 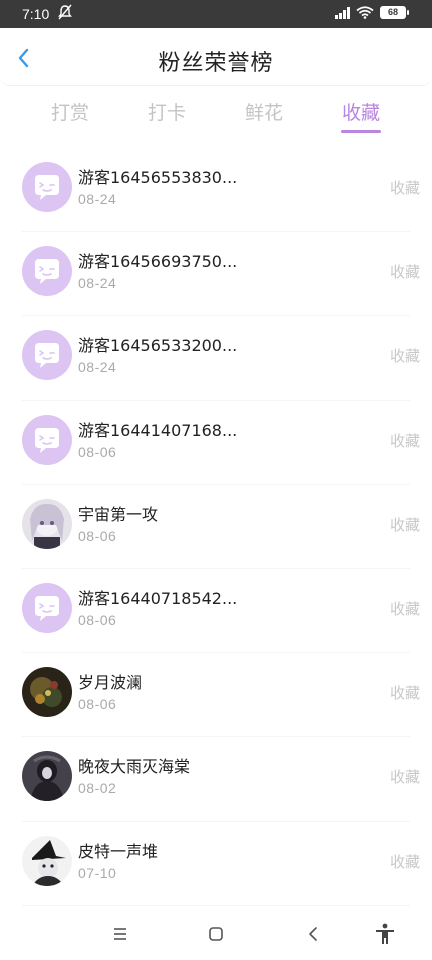 What do you see at coordinates (221, 611) in the screenshot?
I see `list-item: 游客16440718542... 08-06 收藏` at bounding box center [221, 611].